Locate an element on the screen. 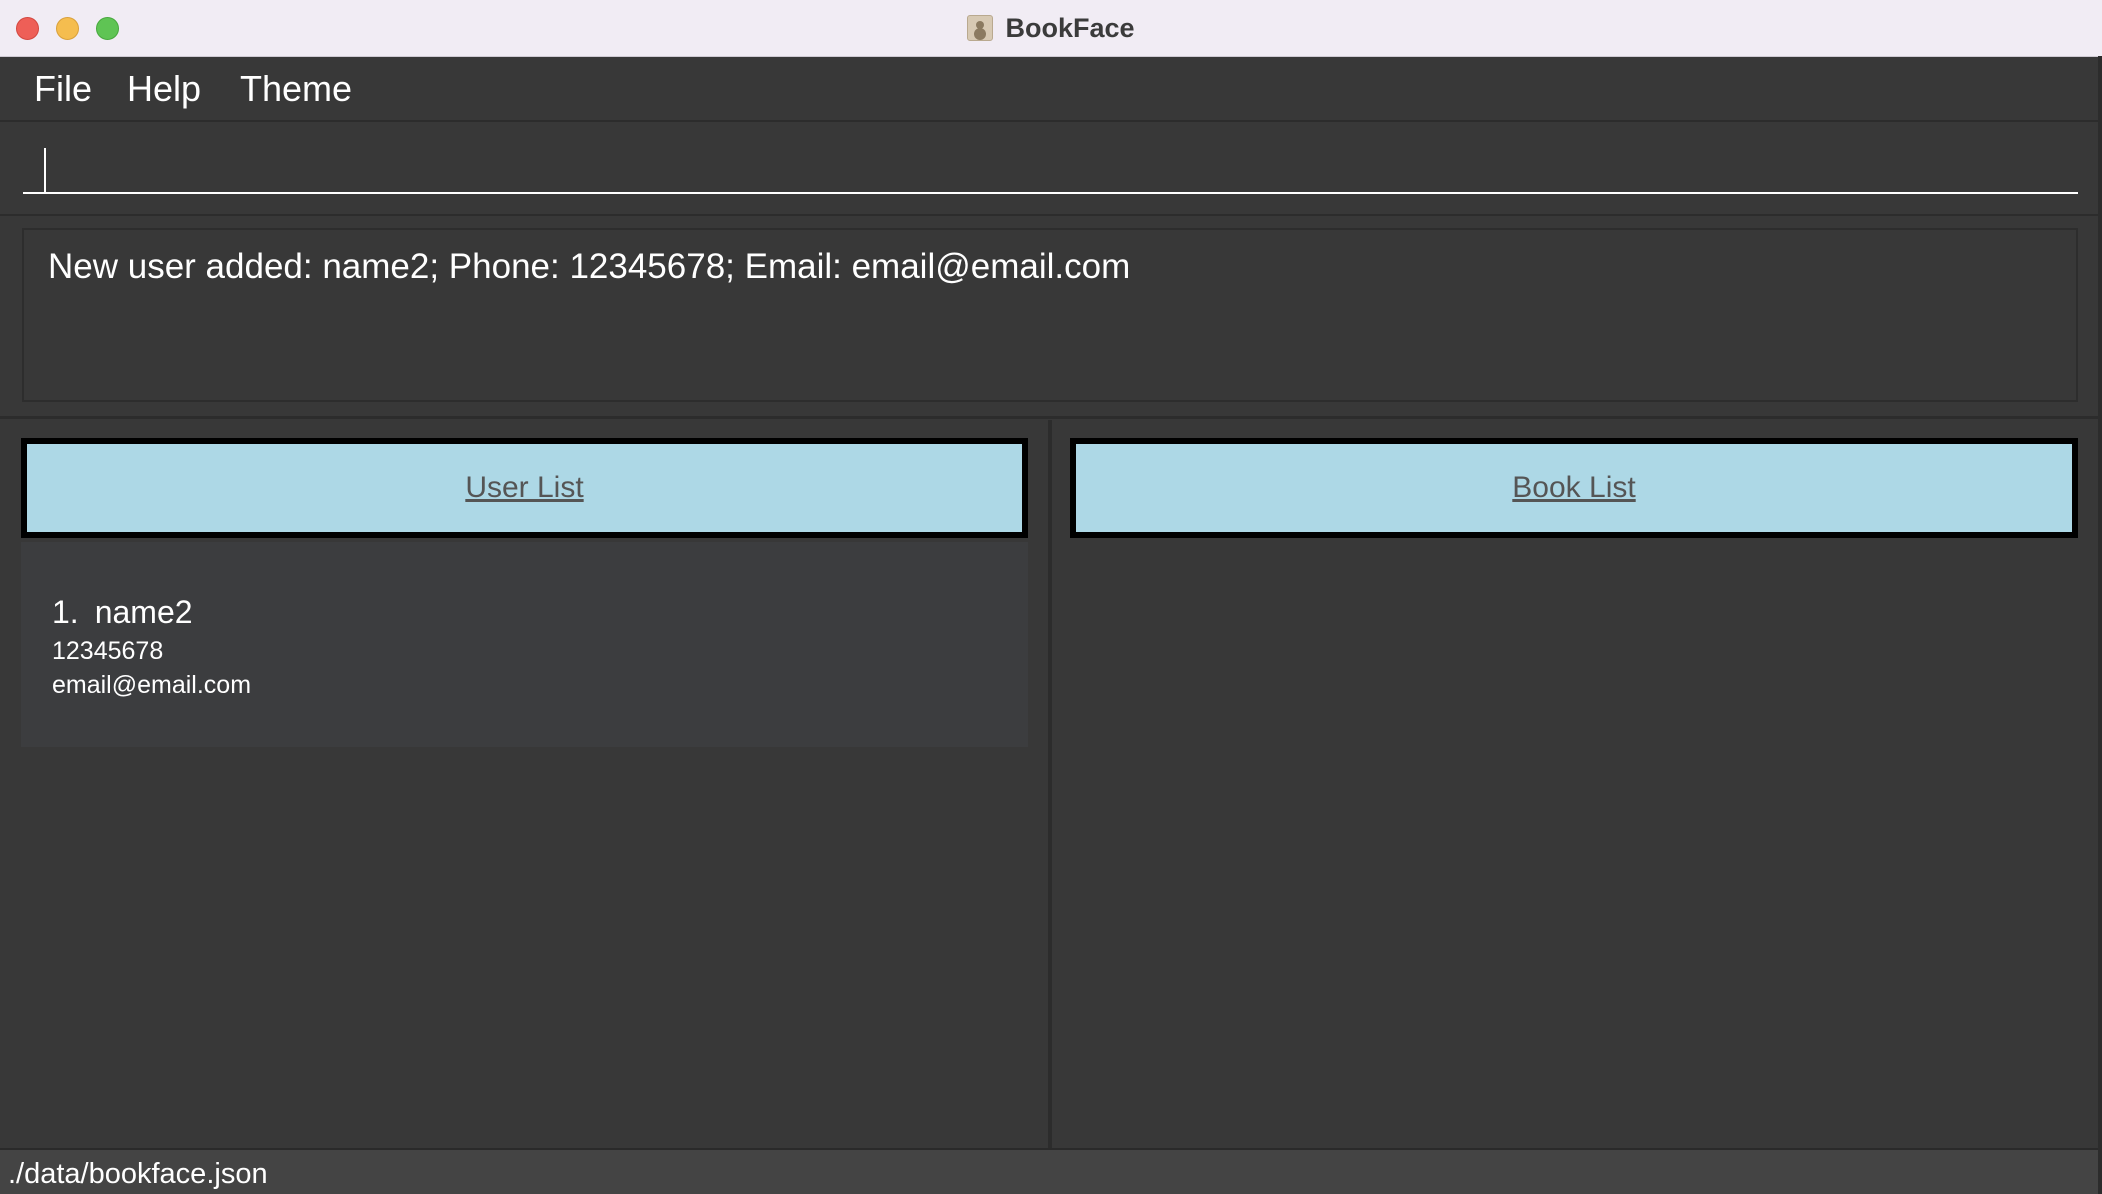 The height and width of the screenshot is (1194, 2102). command-box is located at coordinates (1051, 169).